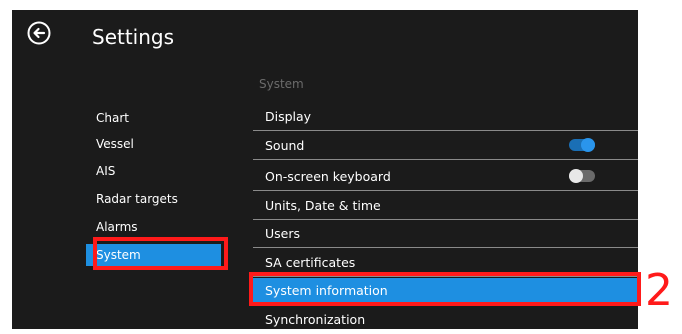  I want to click on settings-row-users: Users, so click(445, 234).